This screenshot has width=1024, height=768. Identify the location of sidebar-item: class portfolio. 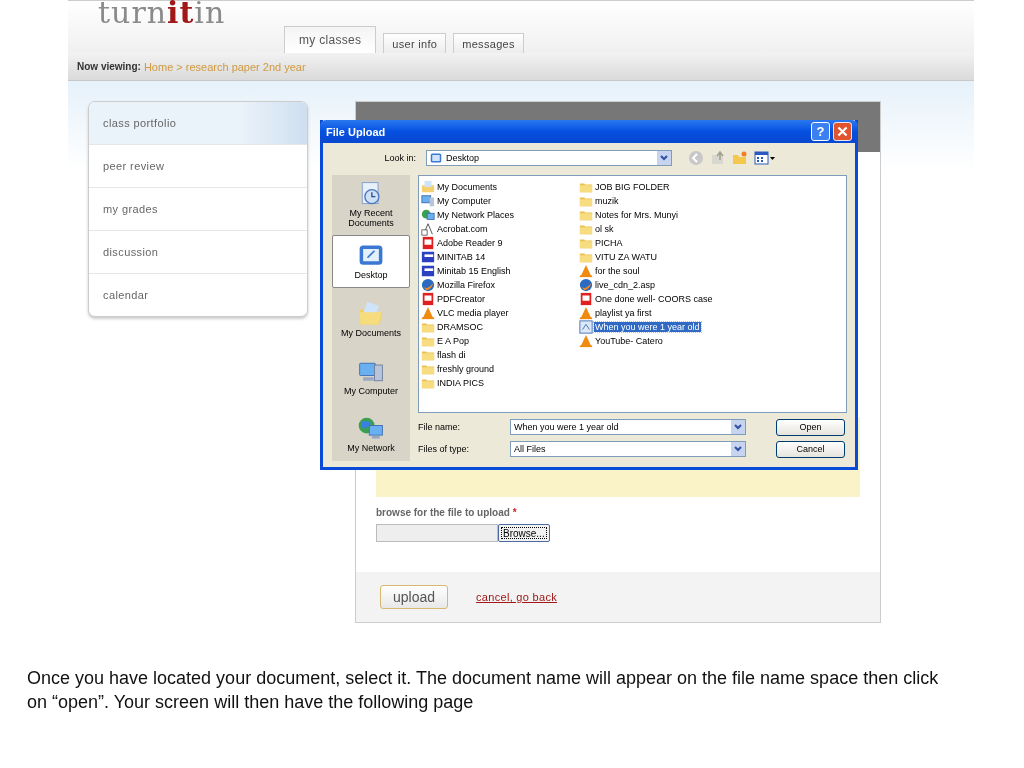
(198, 123).